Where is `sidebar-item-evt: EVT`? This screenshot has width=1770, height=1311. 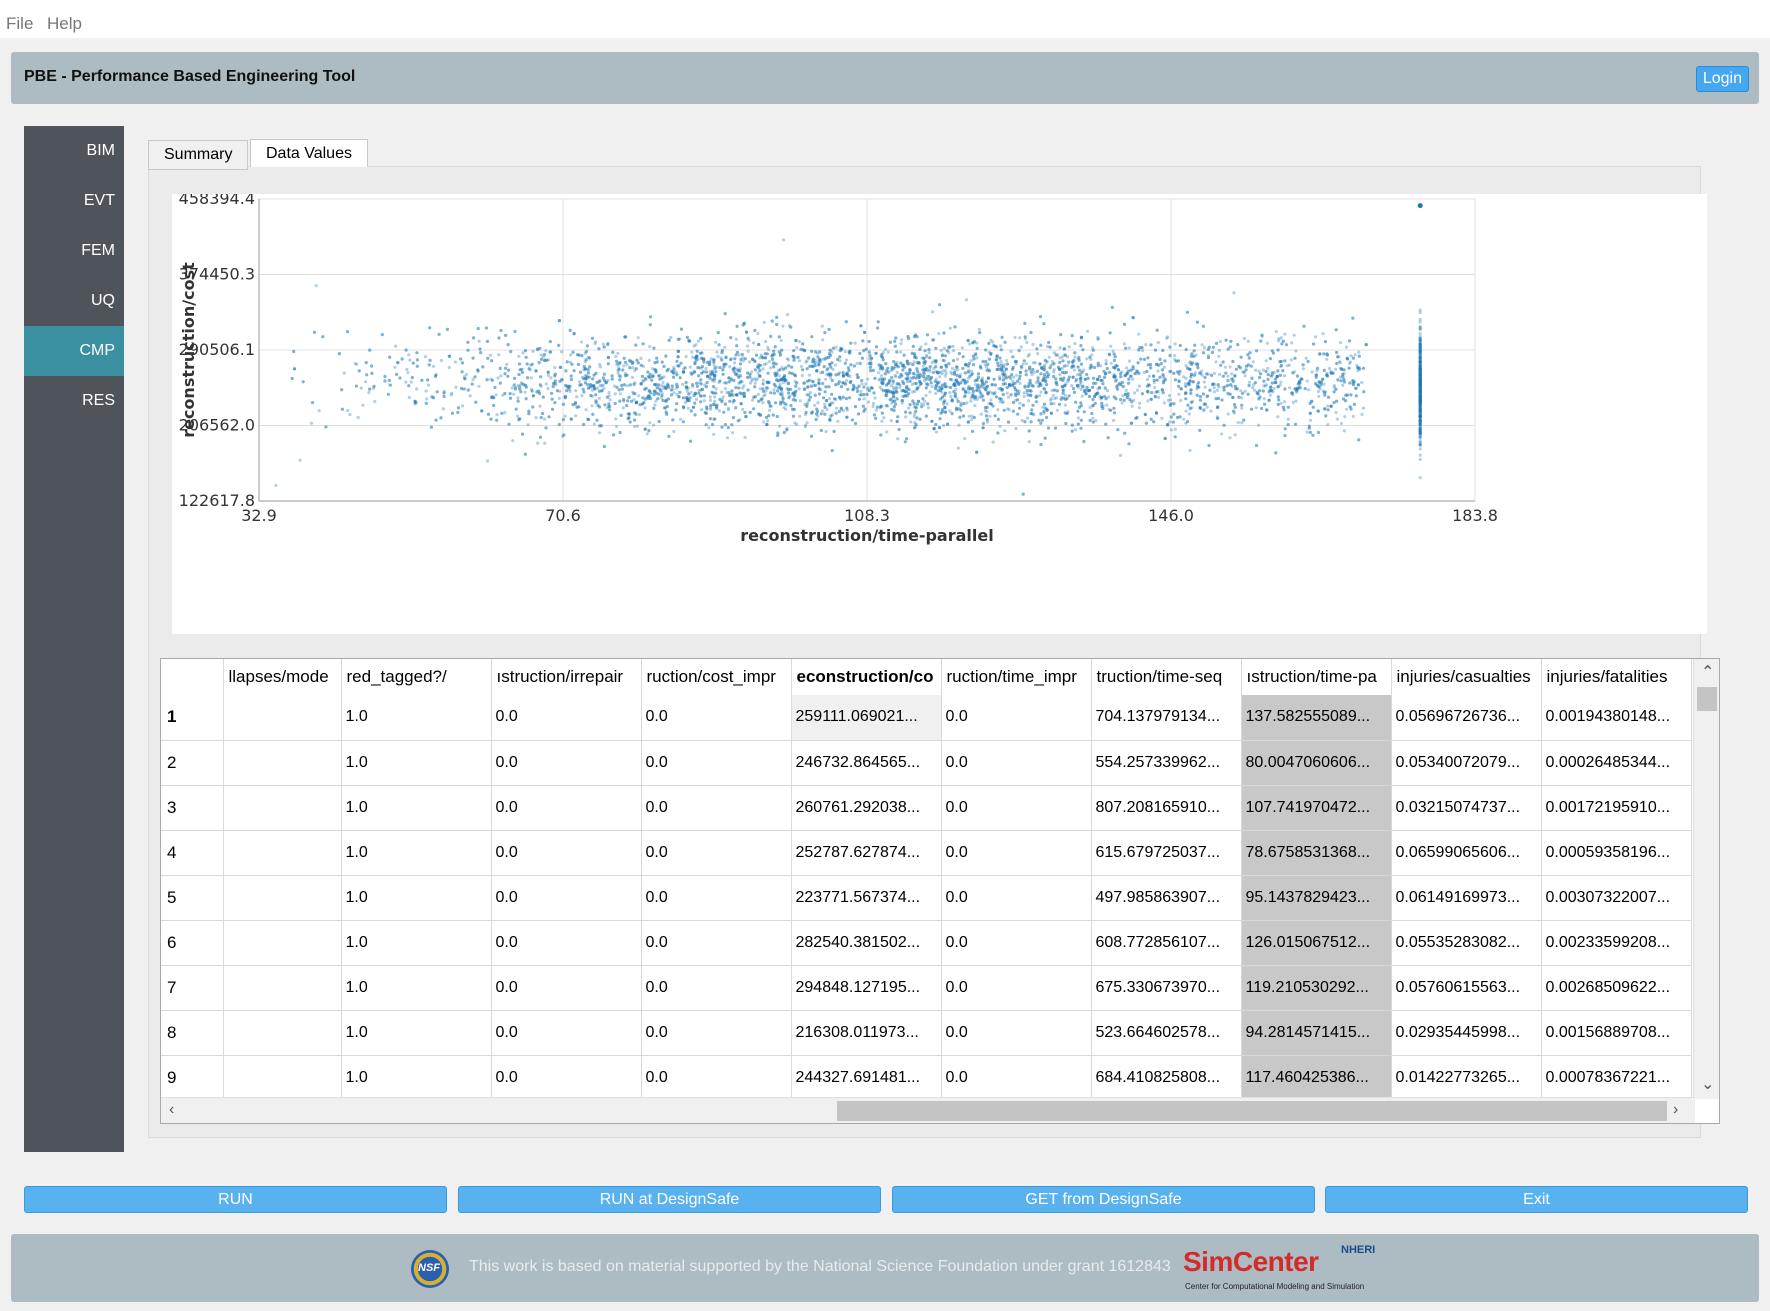 sidebar-item-evt: EVT is located at coordinates (74, 201).